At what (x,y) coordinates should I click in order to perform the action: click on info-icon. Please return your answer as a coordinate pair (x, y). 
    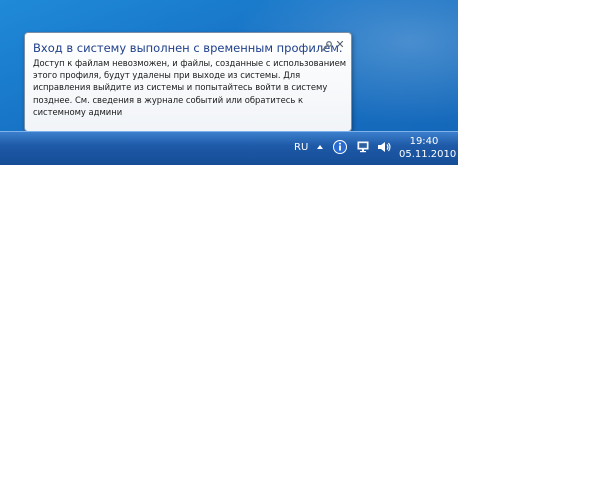
    Looking at the image, I should click on (340, 147).